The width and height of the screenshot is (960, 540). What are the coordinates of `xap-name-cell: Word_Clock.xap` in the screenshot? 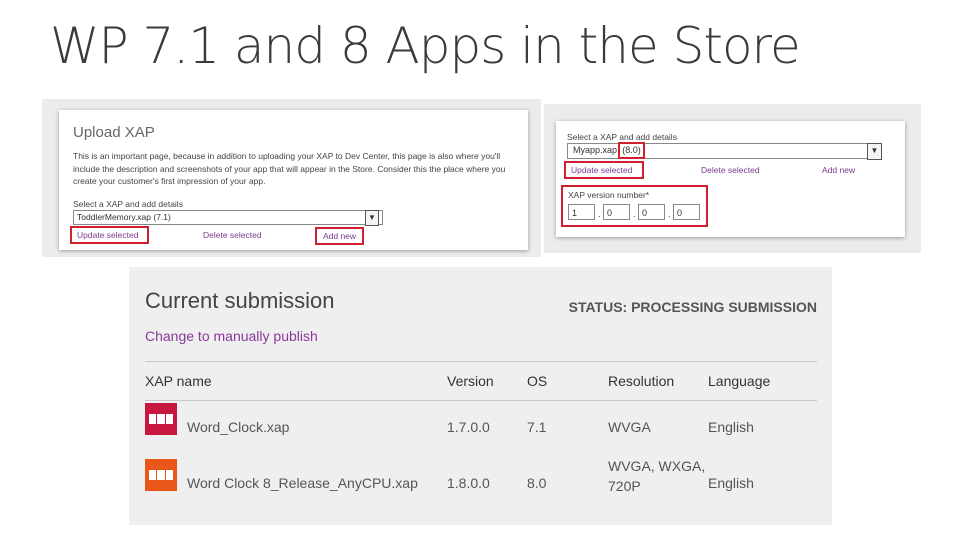 It's located at (238, 427).